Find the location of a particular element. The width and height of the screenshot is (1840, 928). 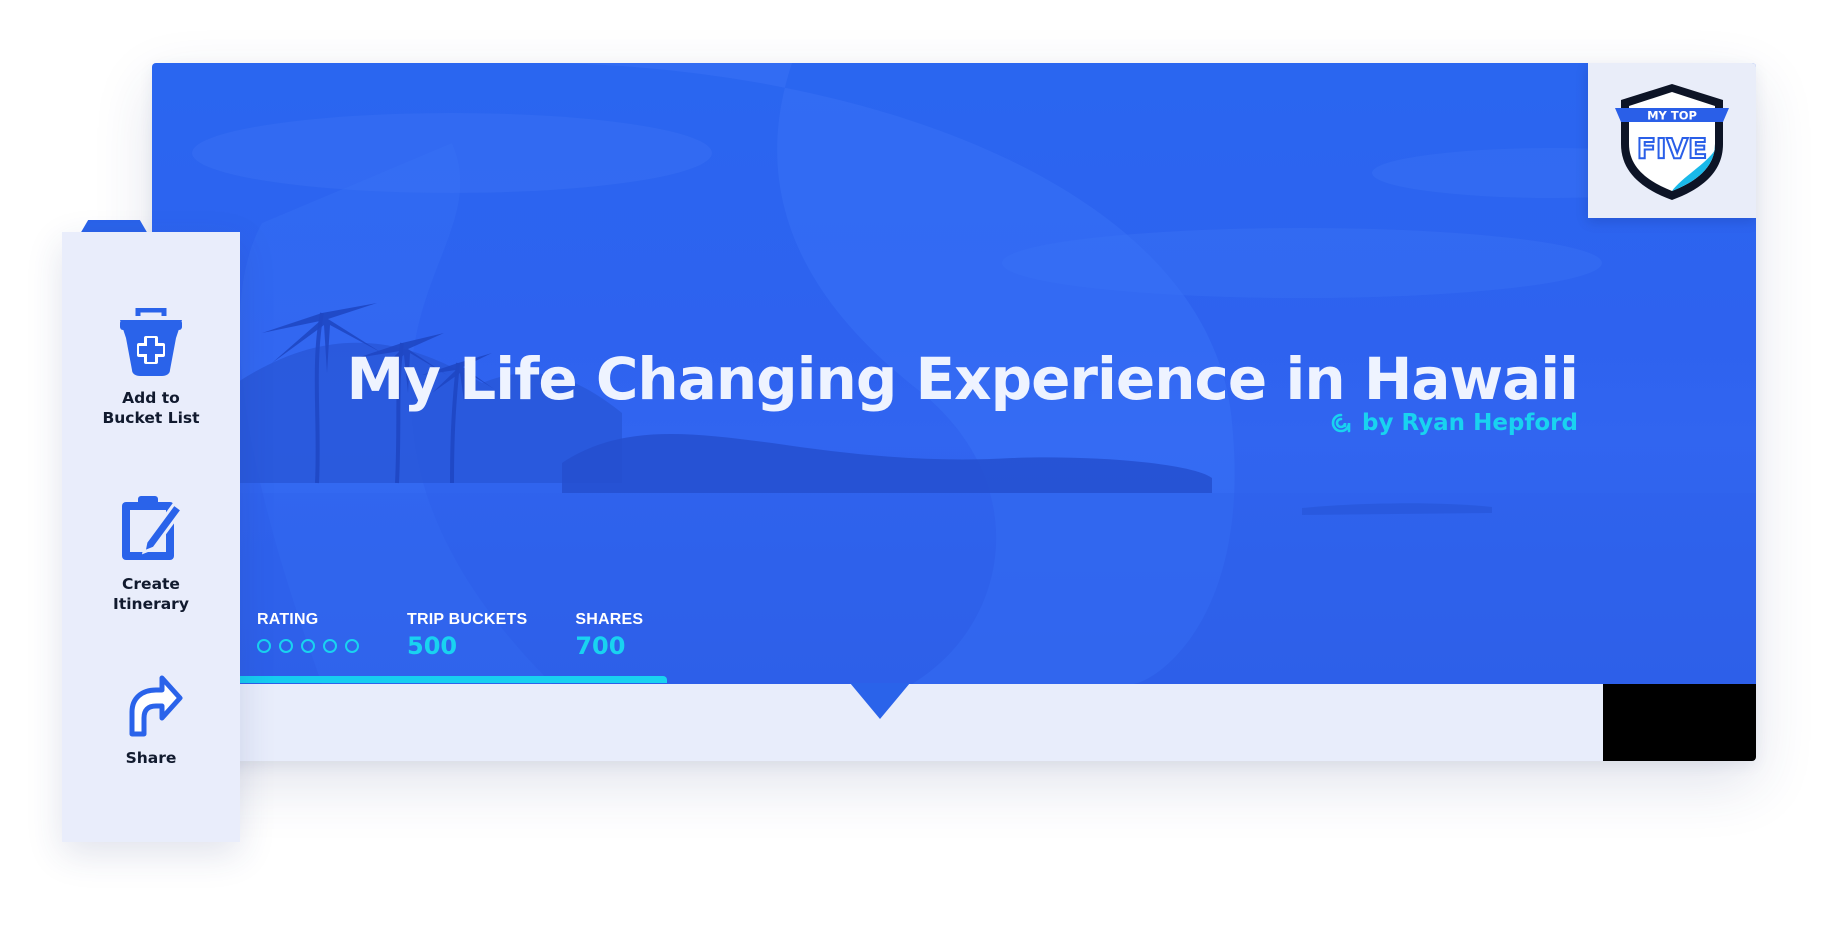

badge-line1: MY TOP is located at coordinates (1672, 115).